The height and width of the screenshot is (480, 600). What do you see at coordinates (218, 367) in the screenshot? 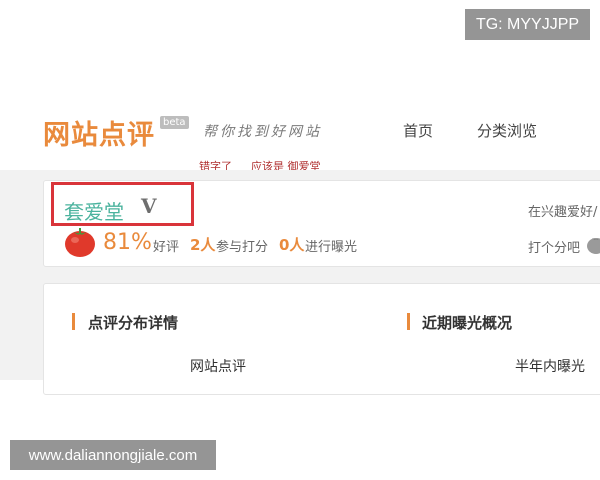
I see `site-review-subtitle: 网站点评` at bounding box center [218, 367].